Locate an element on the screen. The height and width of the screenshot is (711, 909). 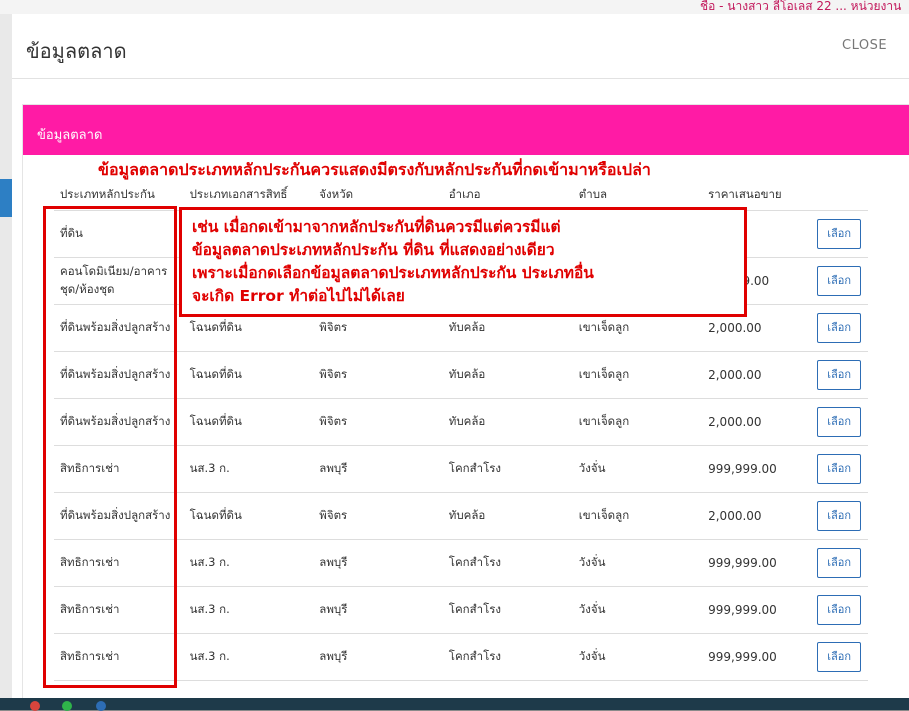
modal-header: ข้อมูลตลาด CLOSE is located at coordinates (460, 46).